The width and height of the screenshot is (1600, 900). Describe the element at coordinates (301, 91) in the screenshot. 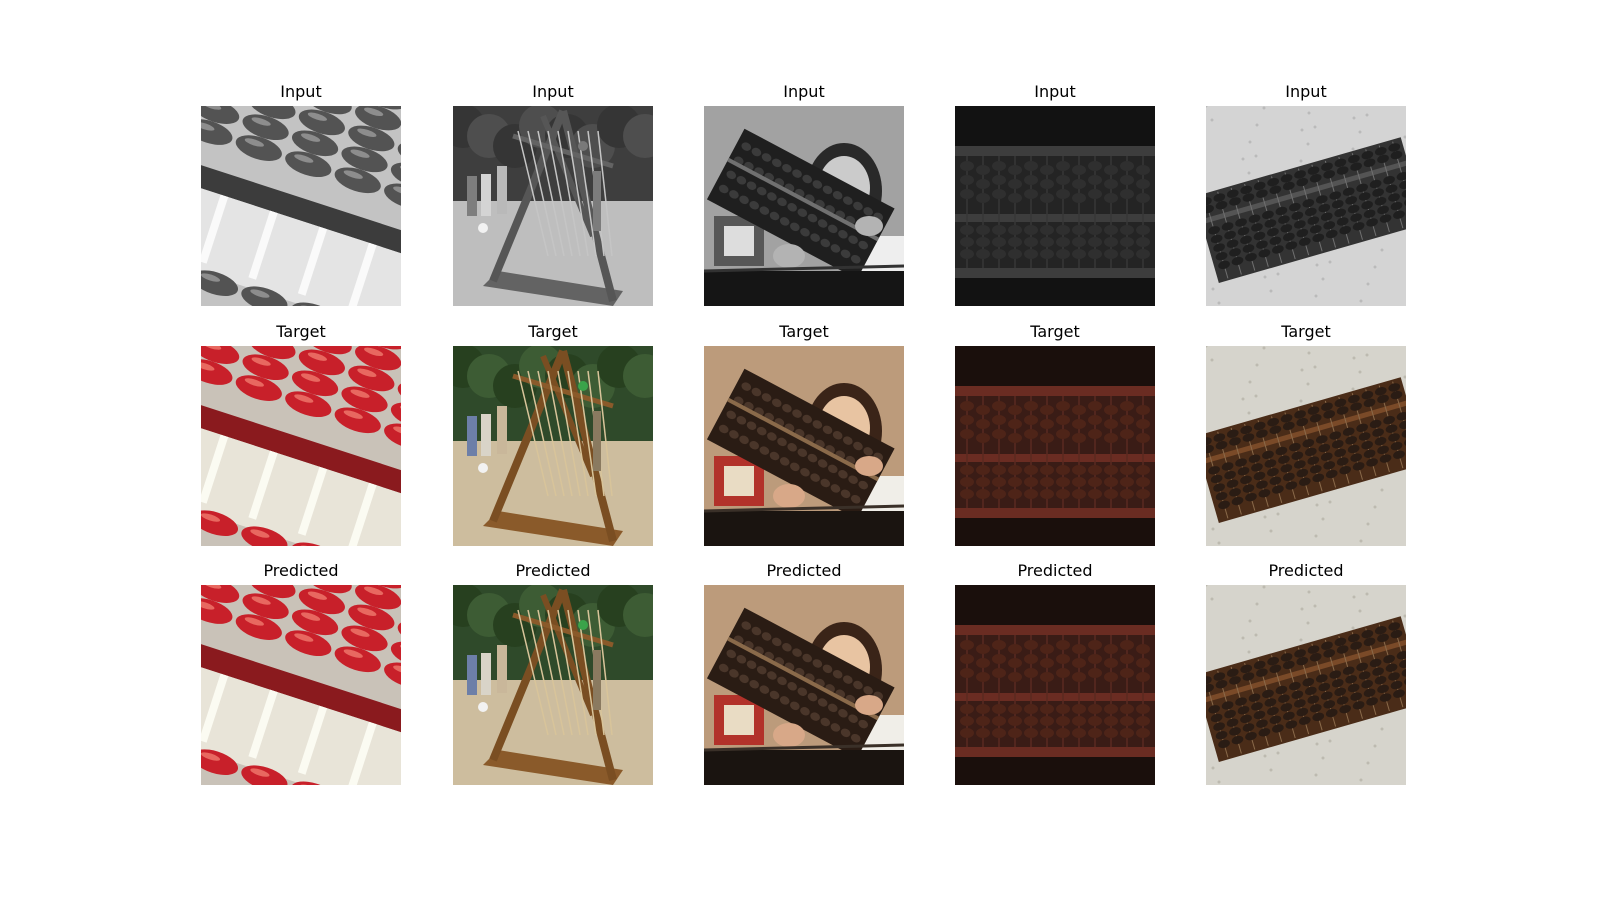

I see `input-title-1: Input` at that location.